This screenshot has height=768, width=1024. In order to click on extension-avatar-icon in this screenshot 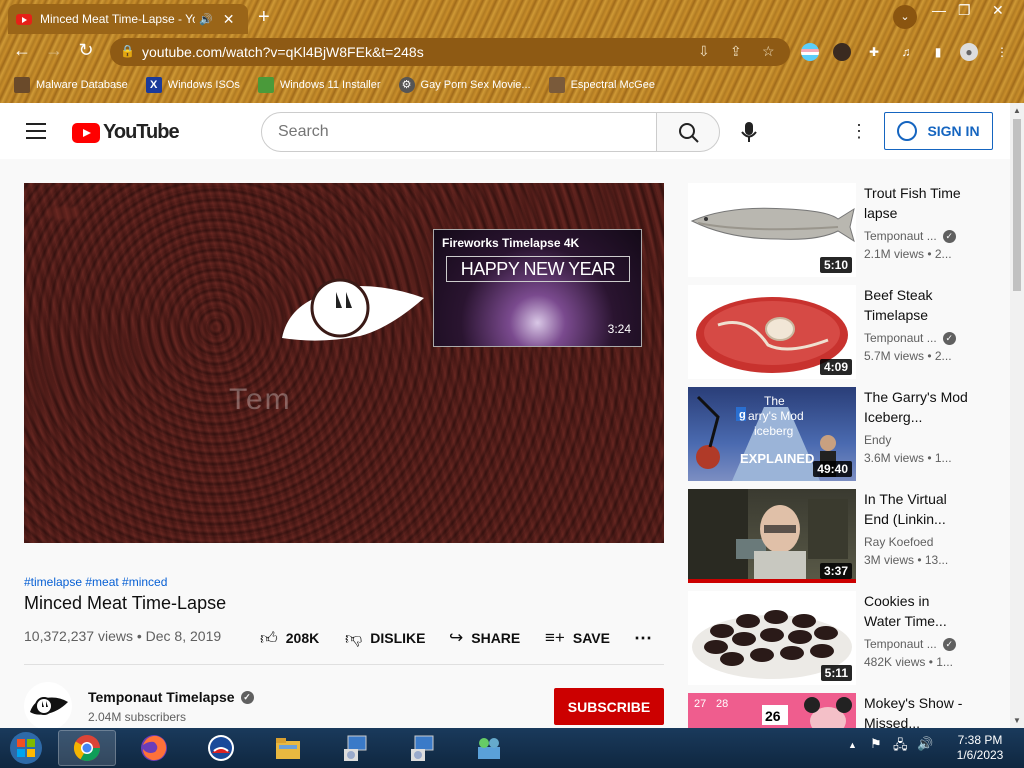, I will do `click(842, 52)`.